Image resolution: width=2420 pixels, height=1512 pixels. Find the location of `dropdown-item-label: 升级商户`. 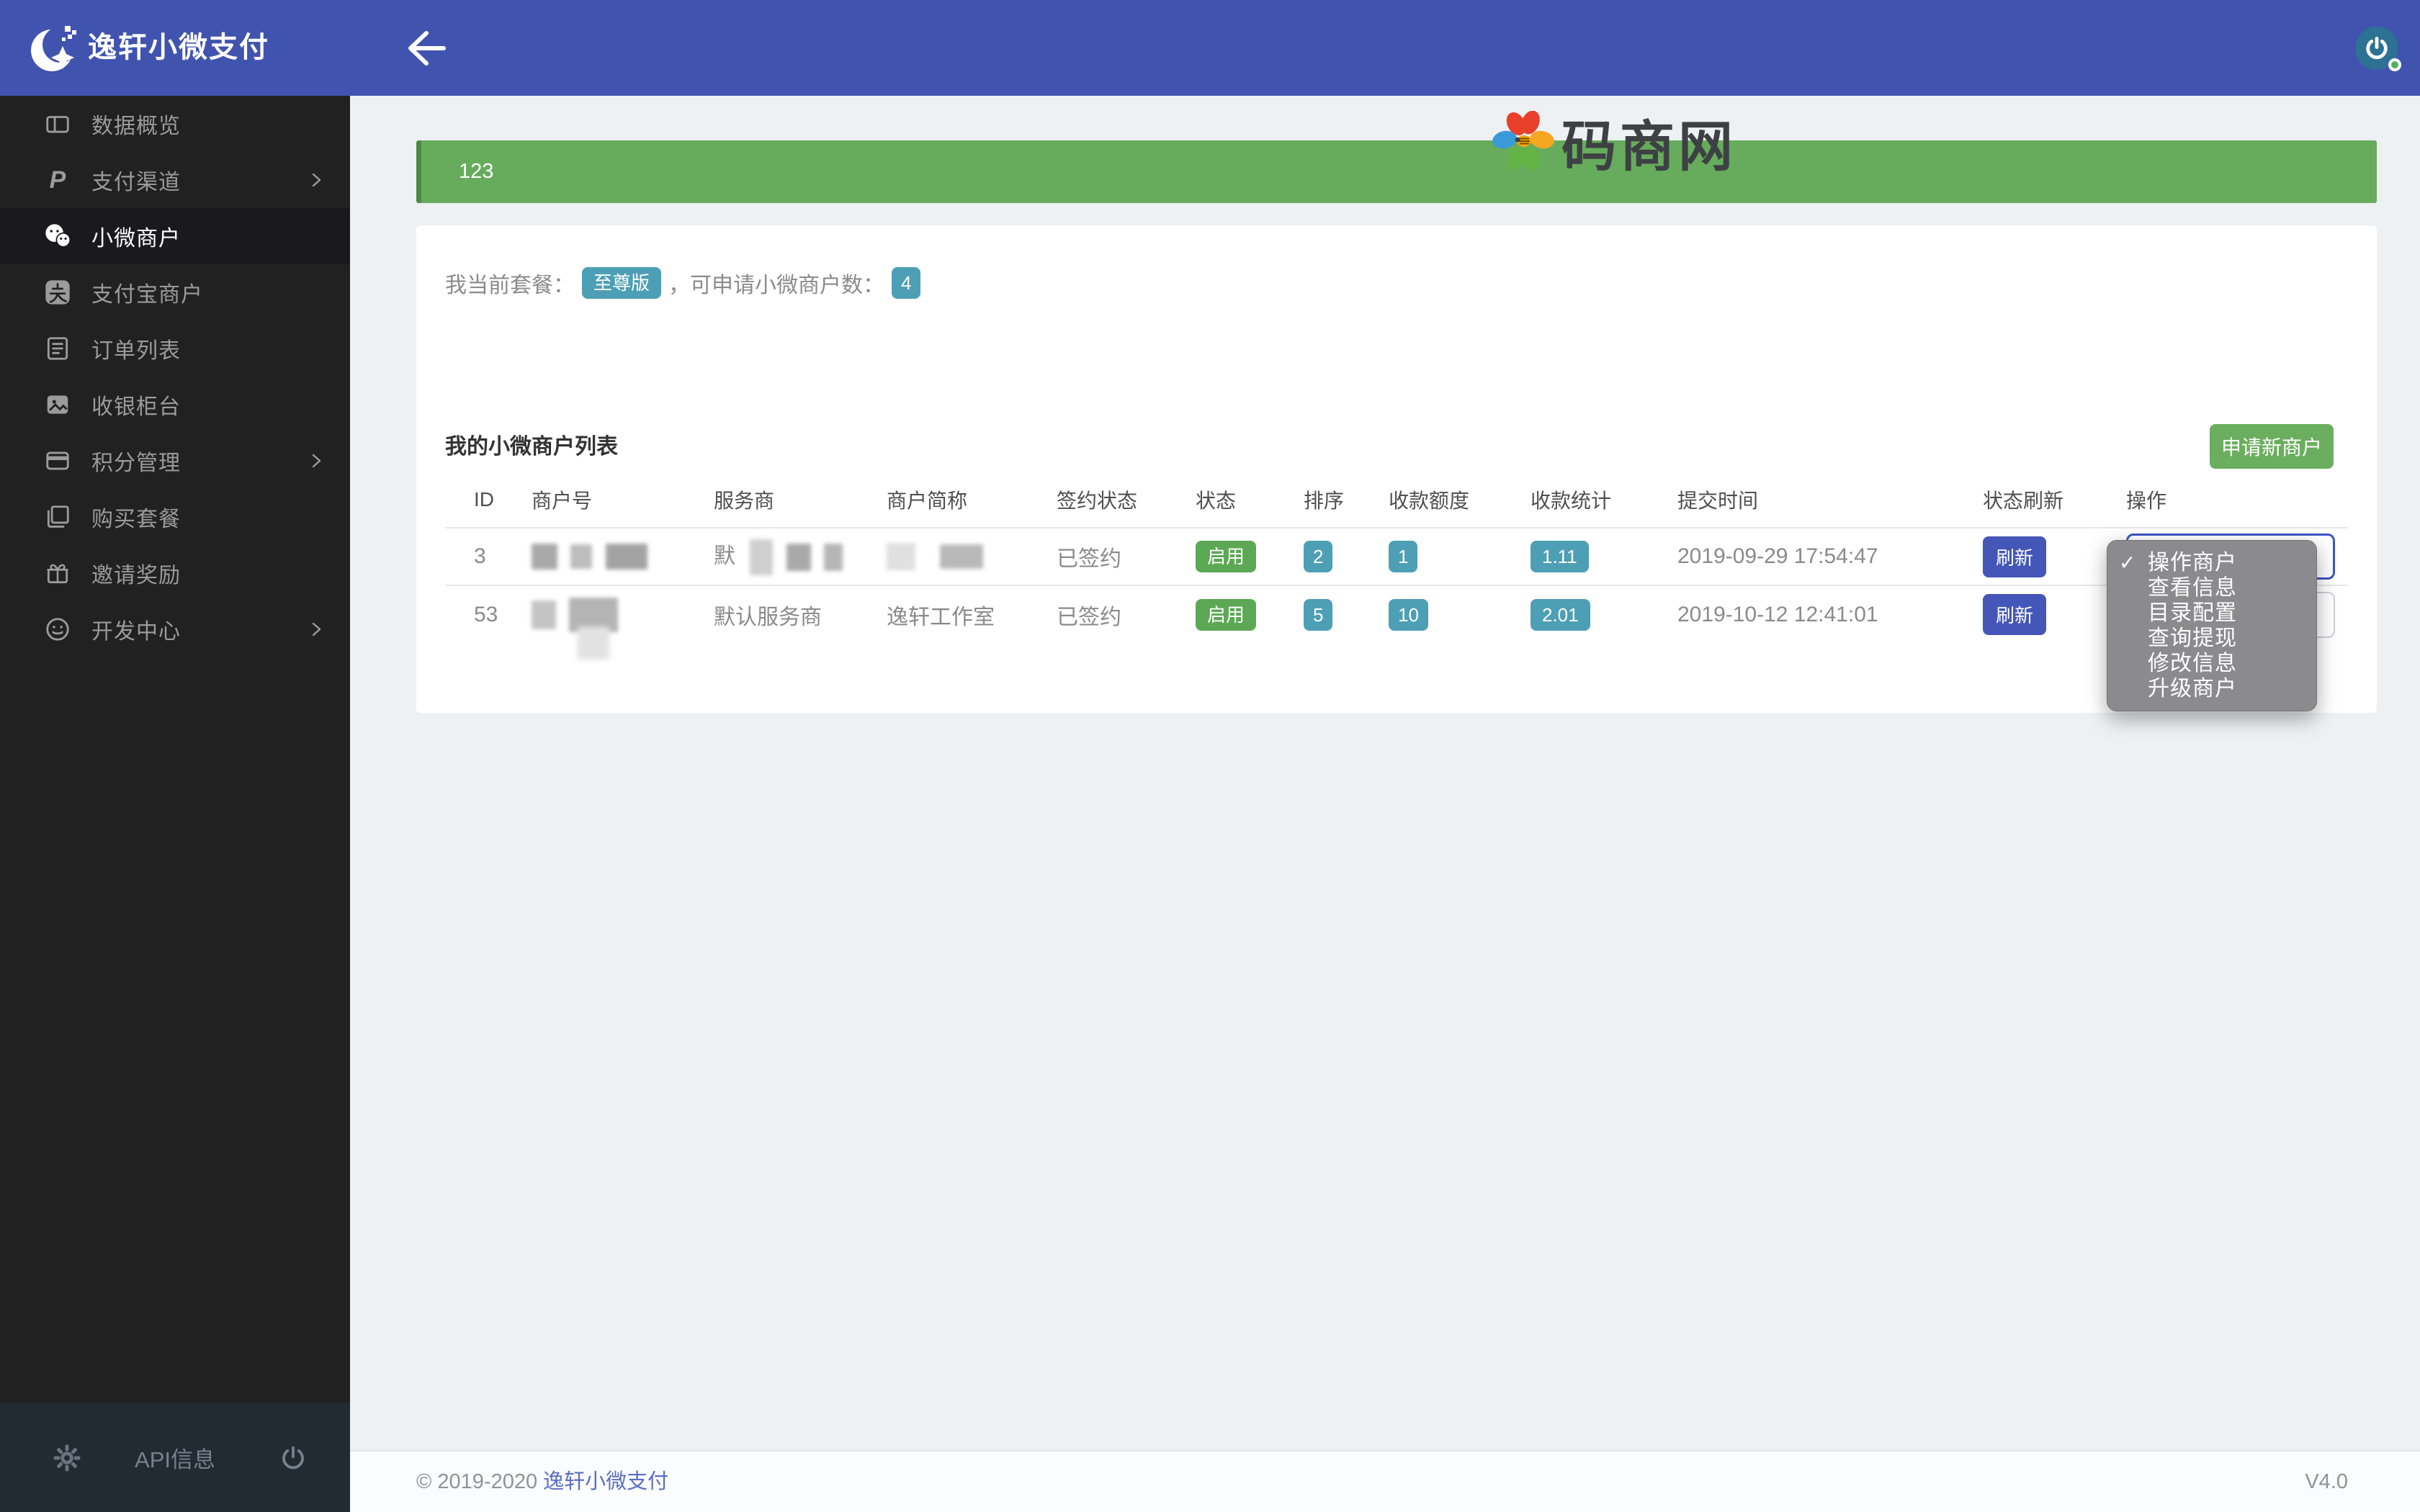

dropdown-item-label: 升级商户 is located at coordinates (2192, 689).